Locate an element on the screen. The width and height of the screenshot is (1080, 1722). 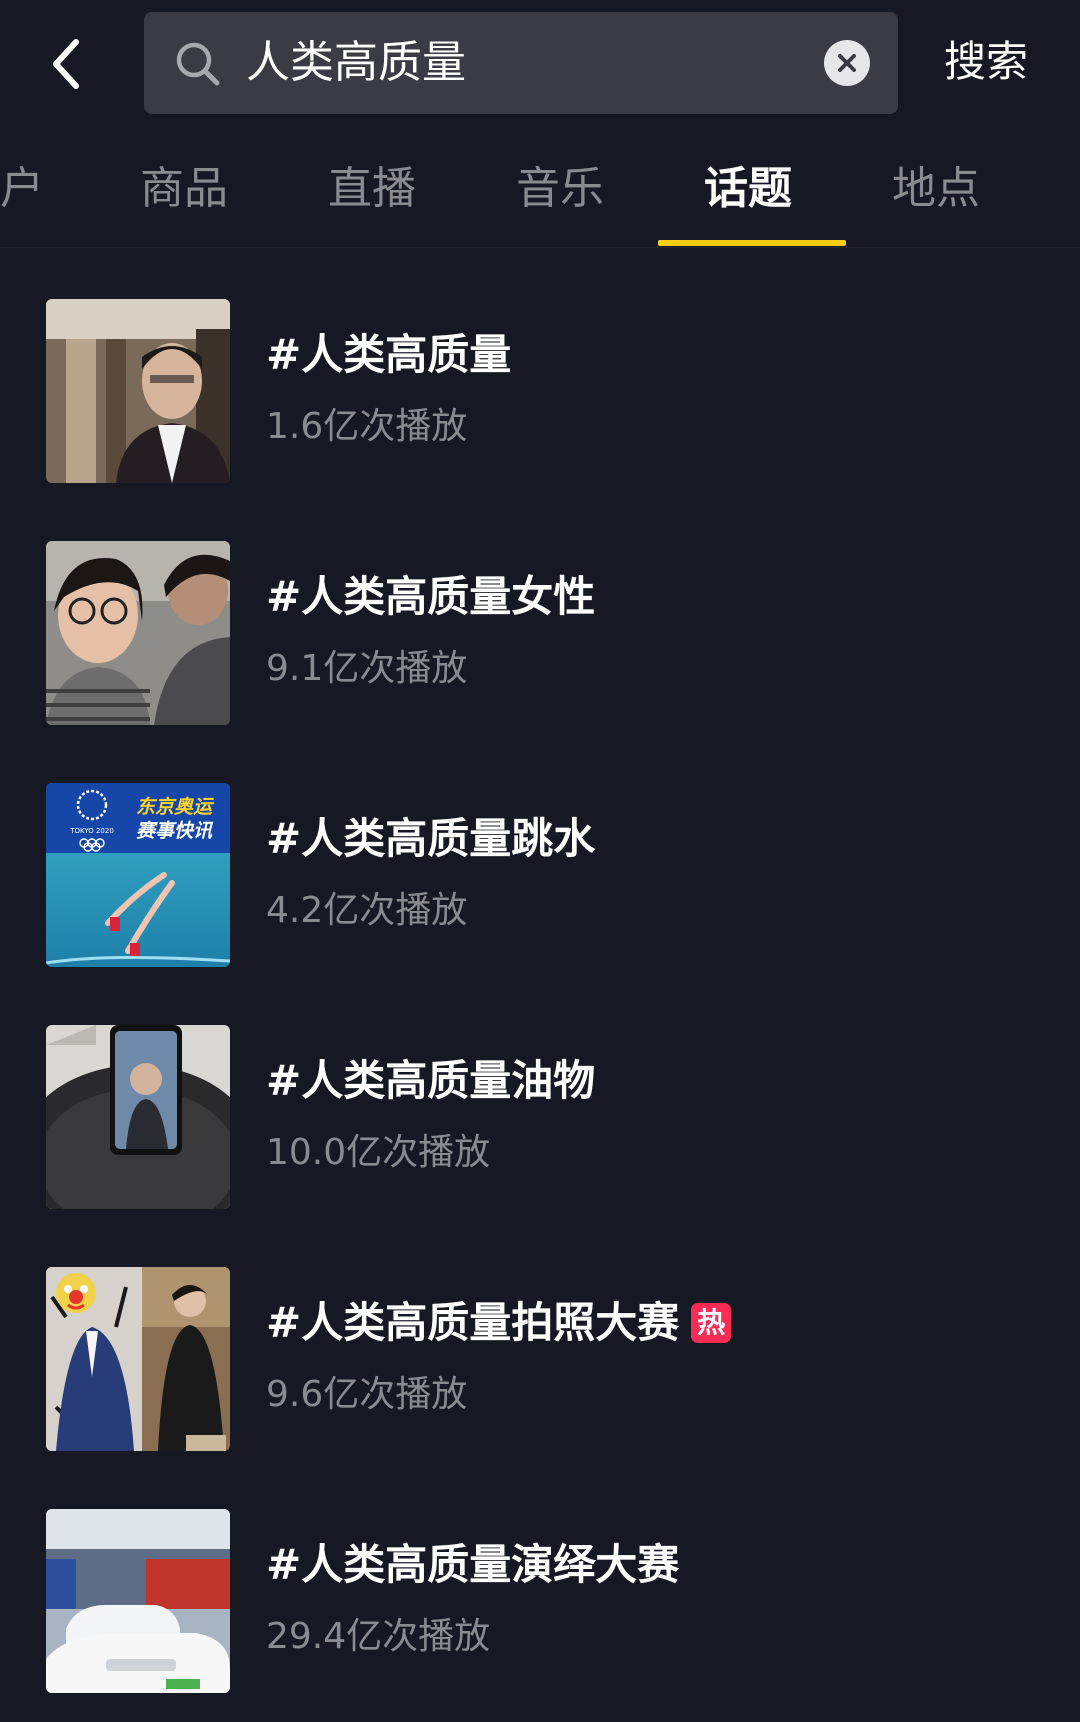
topic-title: #人类高质量 is located at coordinates (388, 355).